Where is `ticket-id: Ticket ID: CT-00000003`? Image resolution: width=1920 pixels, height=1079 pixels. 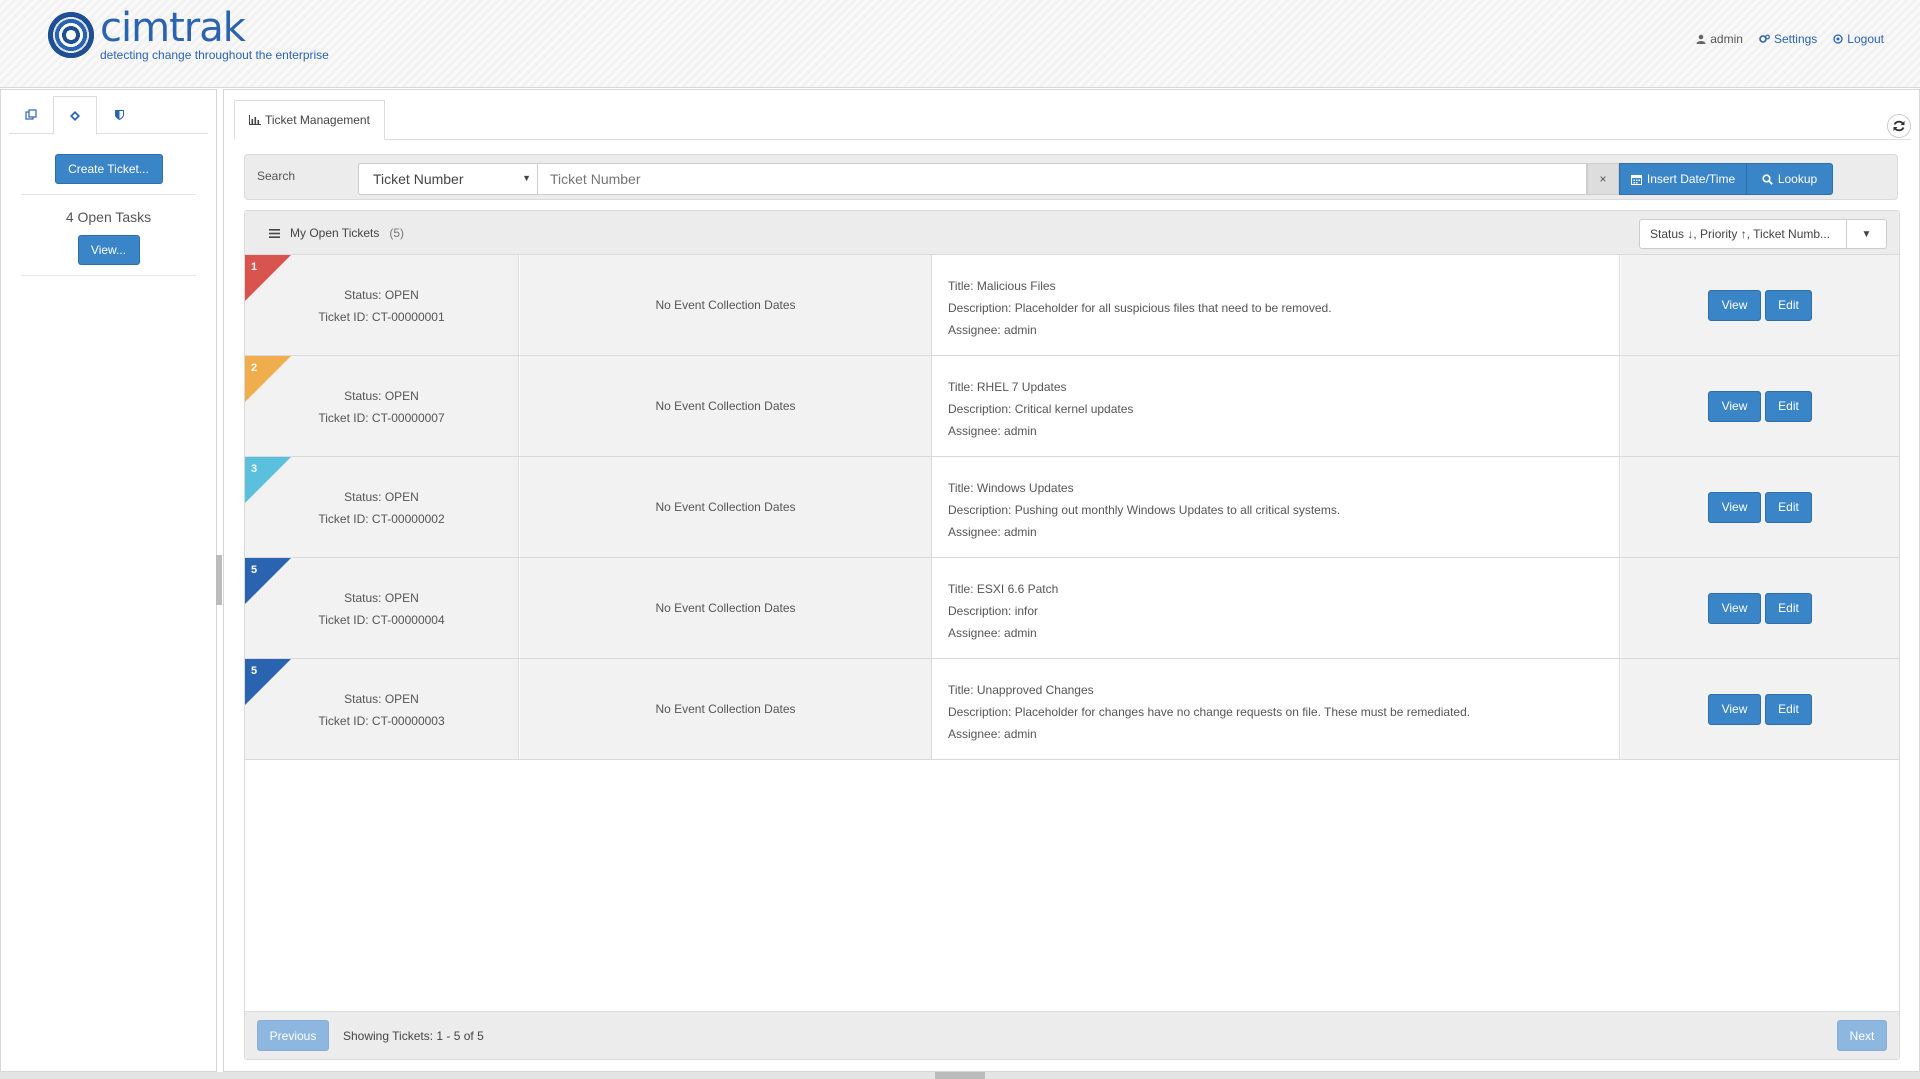
ticket-id: Ticket ID: CT-00000003 is located at coordinates (381, 721).